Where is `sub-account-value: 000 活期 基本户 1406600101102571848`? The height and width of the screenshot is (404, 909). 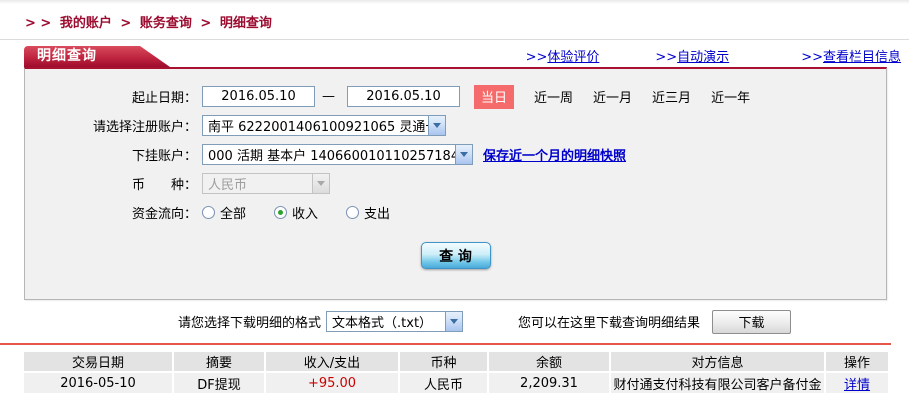 sub-account-value: 000 活期 基本户 1406600101102571848 is located at coordinates (331, 156).